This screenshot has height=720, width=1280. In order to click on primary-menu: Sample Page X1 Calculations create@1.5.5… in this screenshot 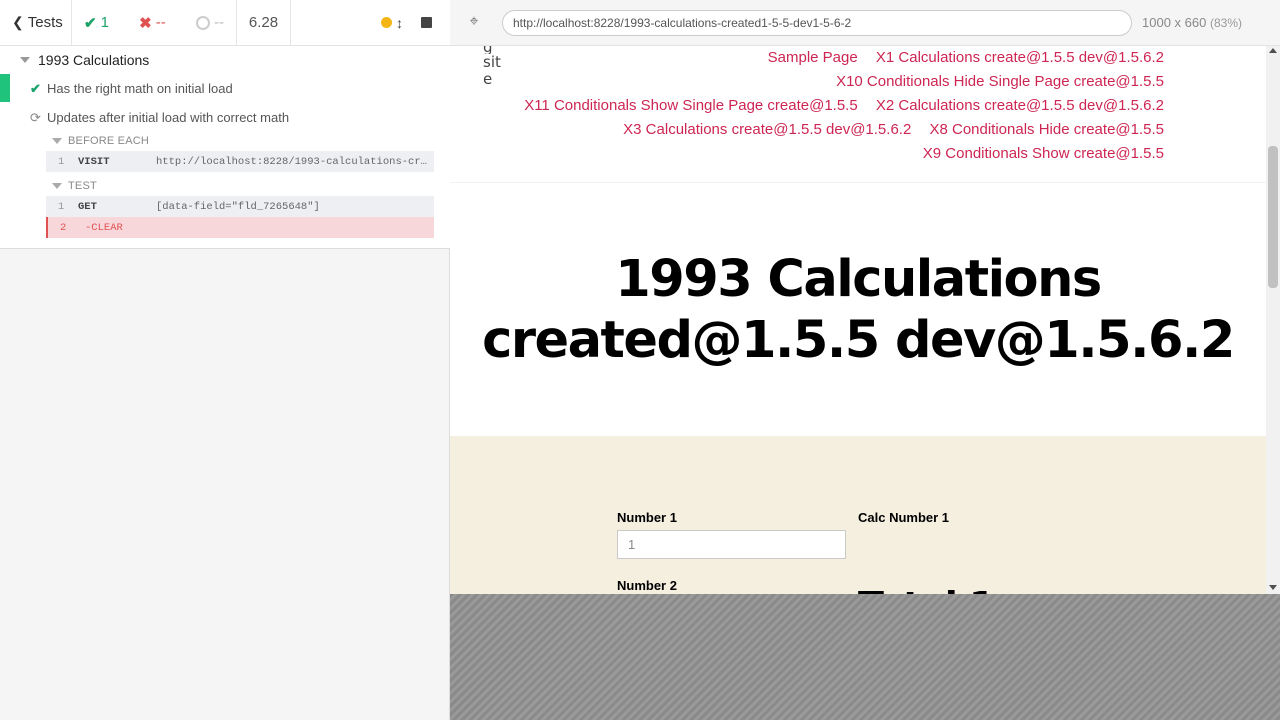, I will do `click(814, 106)`.